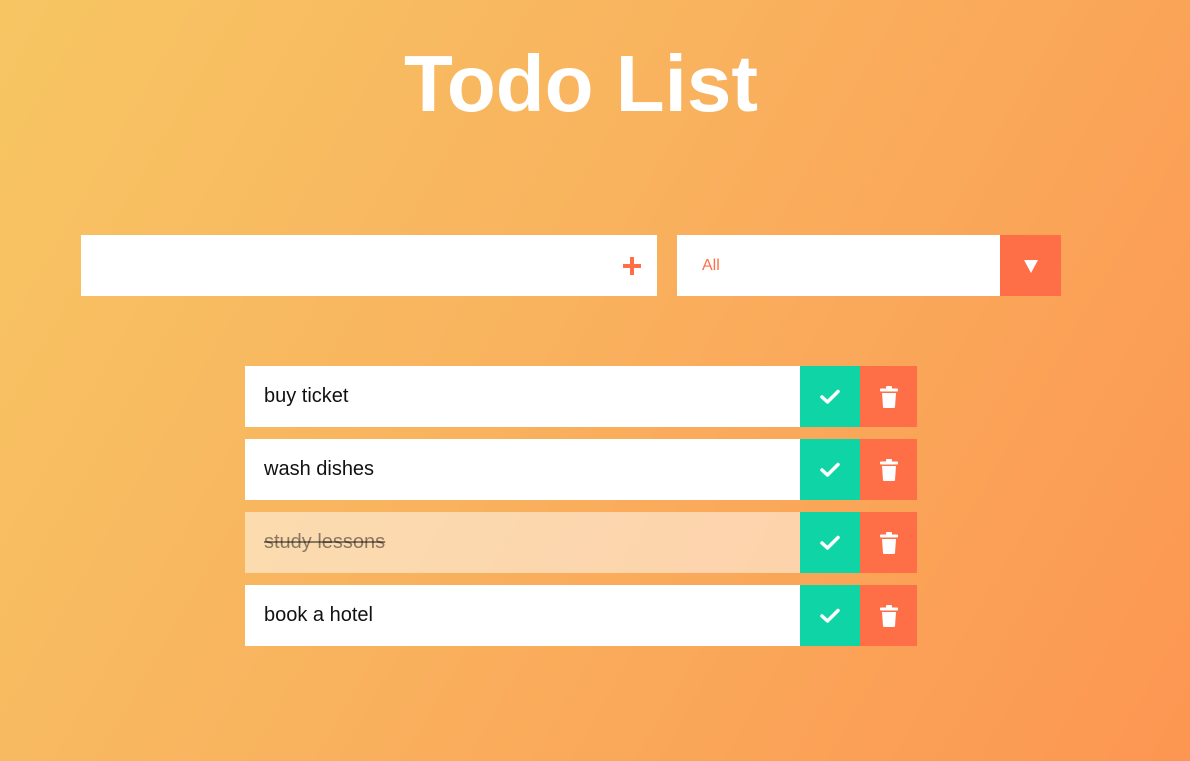 This screenshot has width=1190, height=761. I want to click on todo-text: book a hotel, so click(318, 615).